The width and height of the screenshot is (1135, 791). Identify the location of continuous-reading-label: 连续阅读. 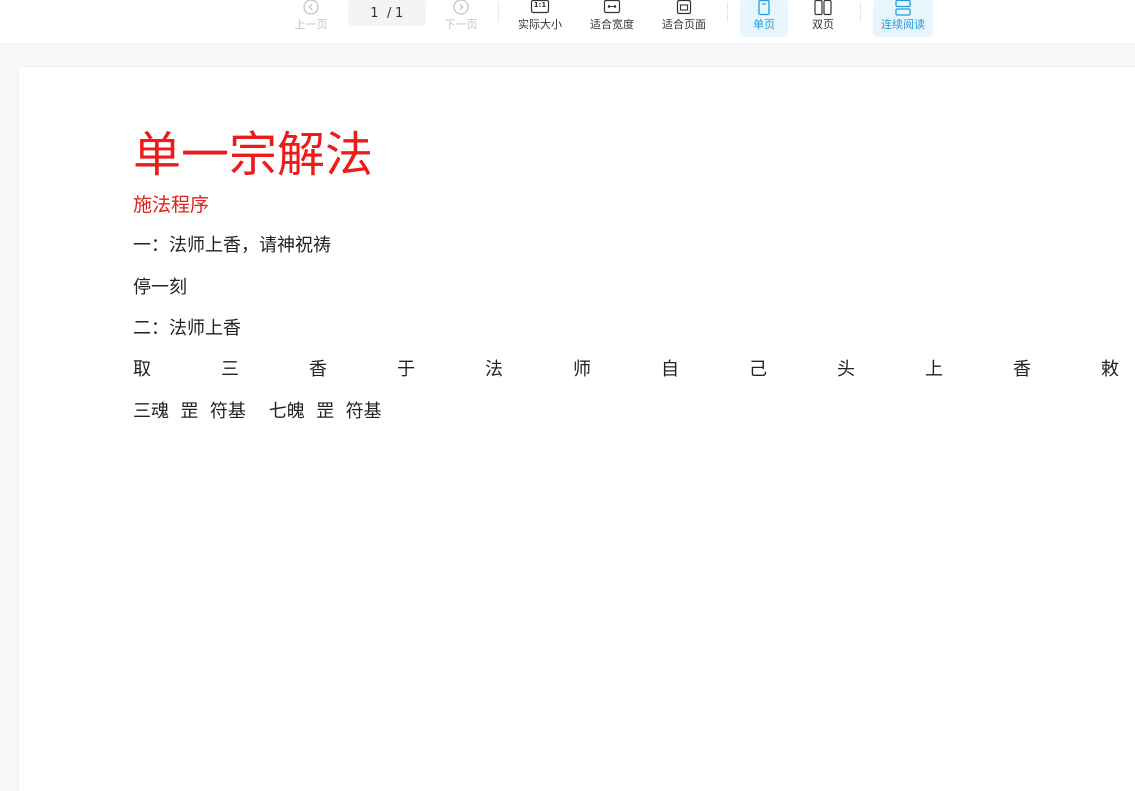
(903, 24).